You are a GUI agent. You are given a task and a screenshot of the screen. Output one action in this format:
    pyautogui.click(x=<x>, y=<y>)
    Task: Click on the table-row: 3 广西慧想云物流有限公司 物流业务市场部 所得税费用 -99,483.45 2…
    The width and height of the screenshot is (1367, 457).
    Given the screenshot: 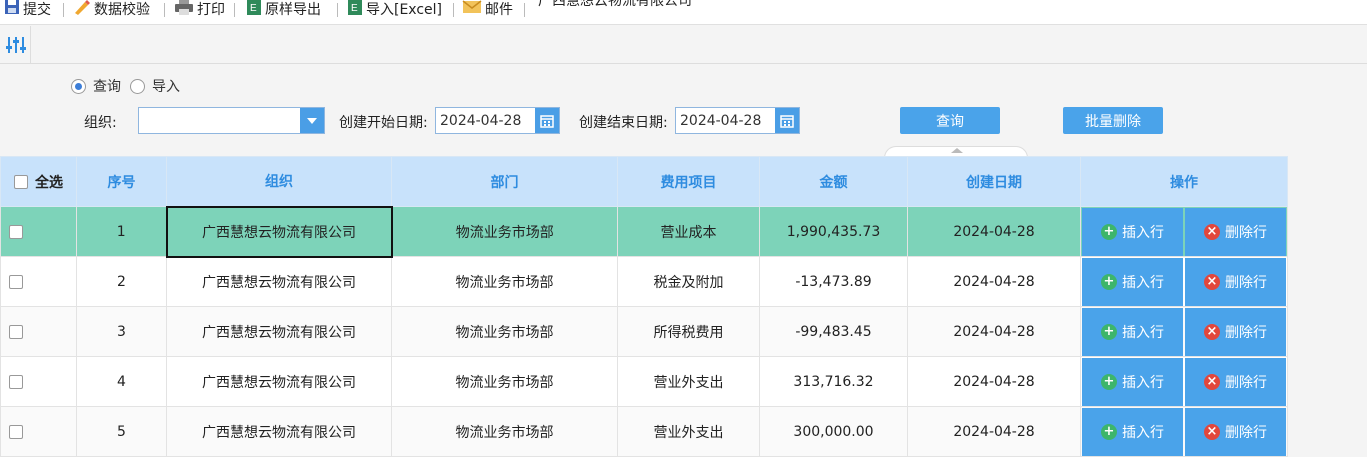 What is the action you would take?
    pyautogui.click(x=644, y=331)
    